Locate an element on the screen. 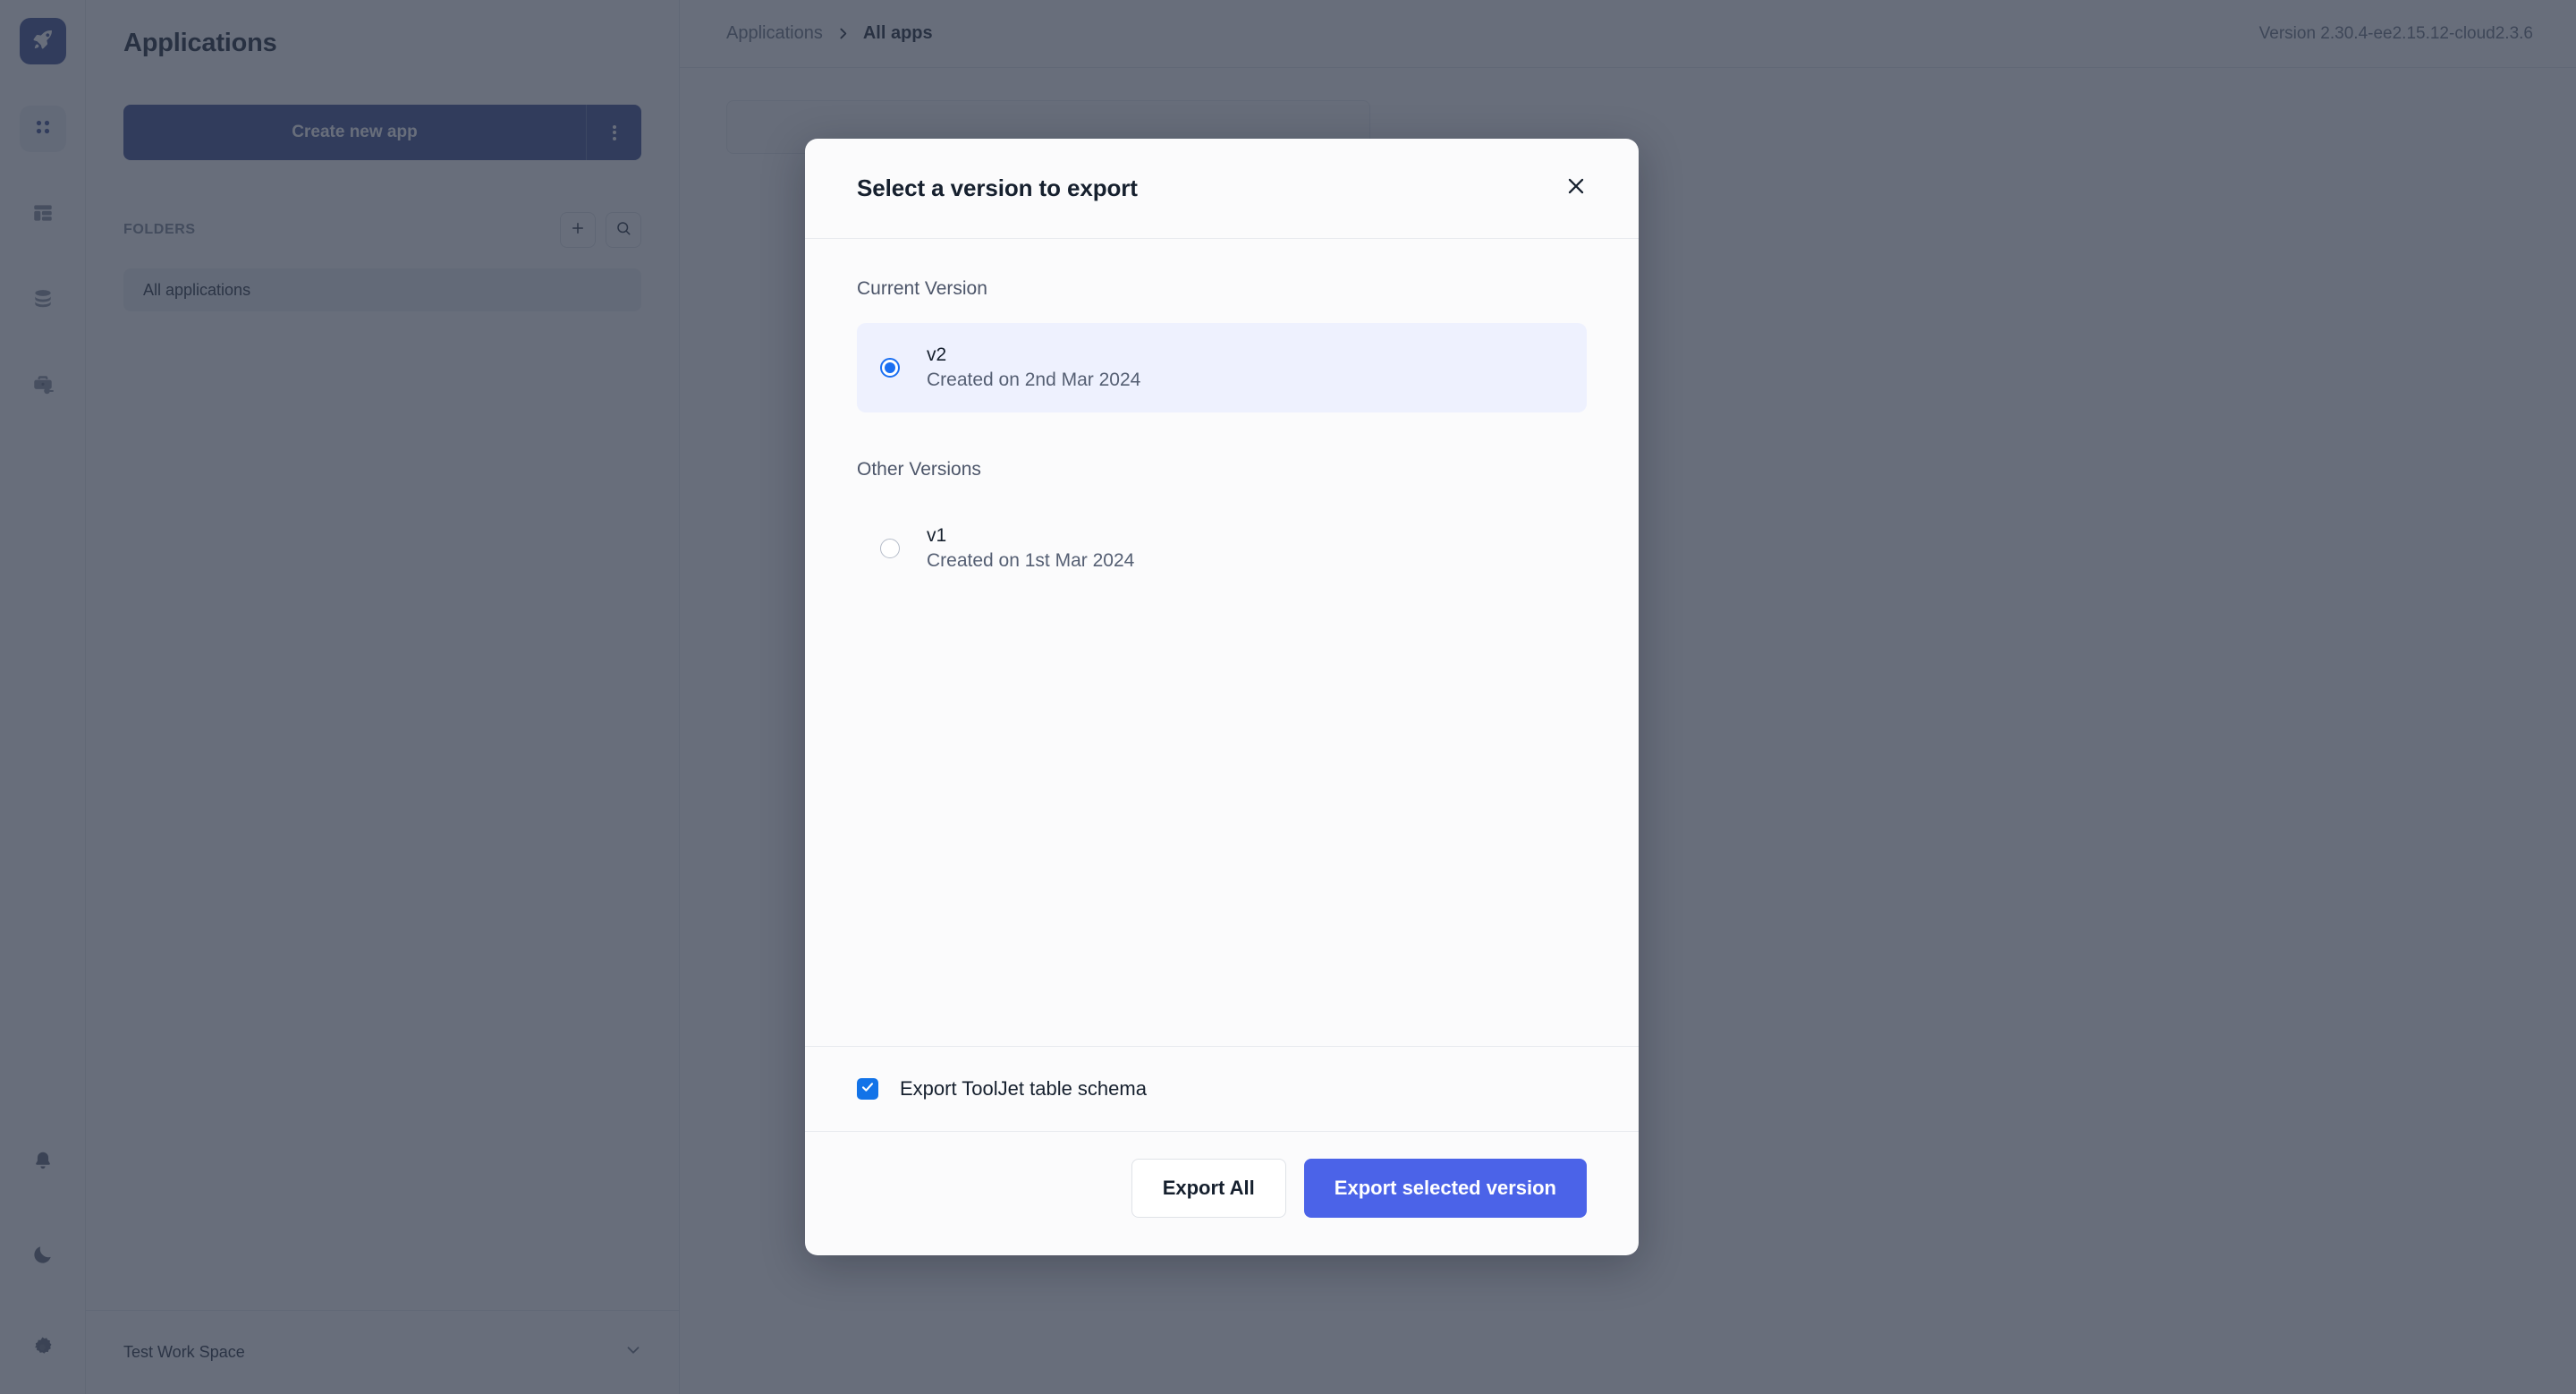 This screenshot has height=1394, width=2576. close-button is located at coordinates (1576, 188).